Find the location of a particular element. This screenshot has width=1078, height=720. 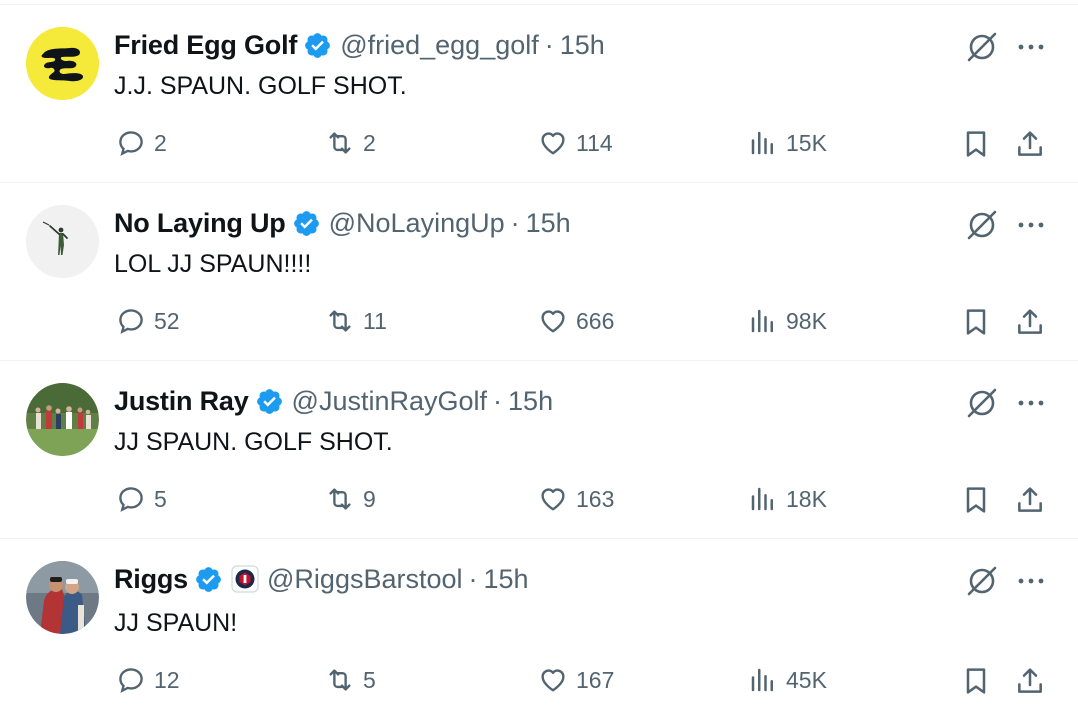

like-count: 666 is located at coordinates (595, 320).